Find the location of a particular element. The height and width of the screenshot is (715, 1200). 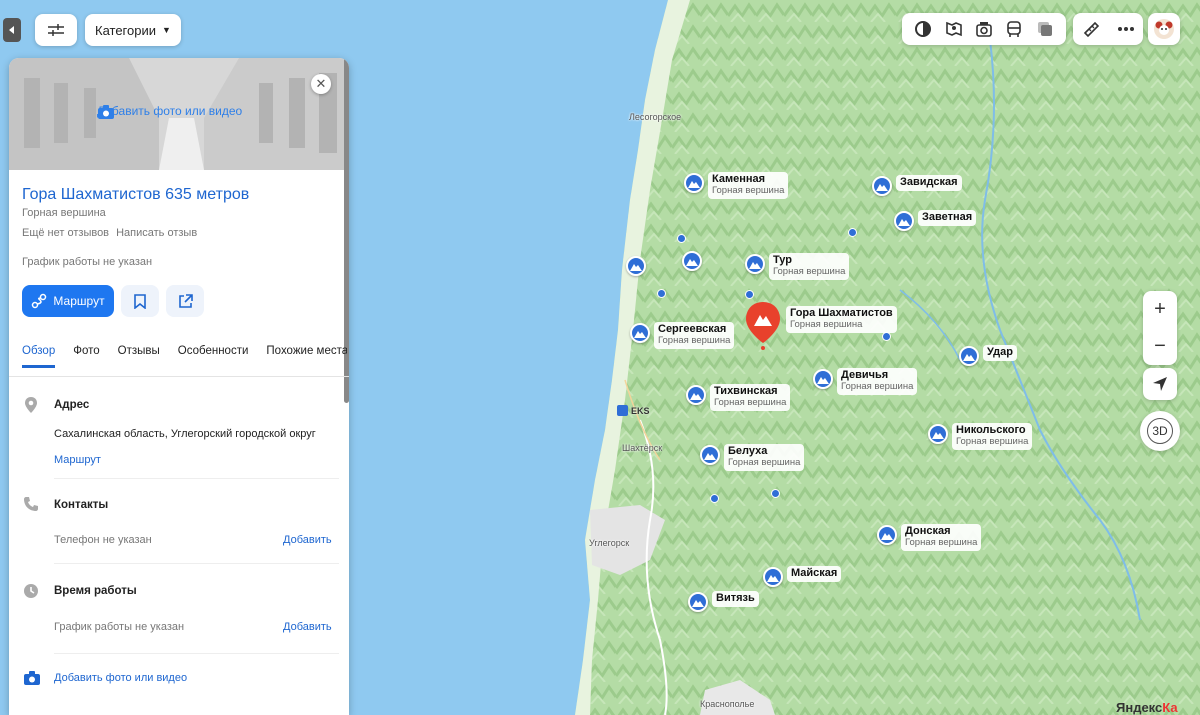

avatar-icon is located at coordinates (1164, 29).